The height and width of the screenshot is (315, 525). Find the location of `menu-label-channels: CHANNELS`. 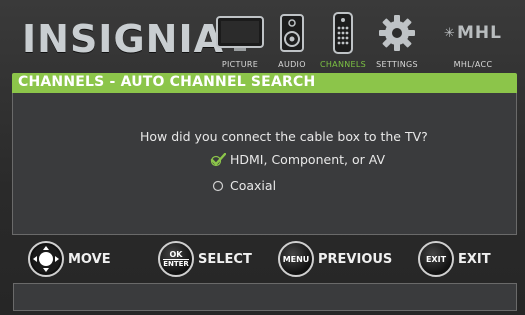

menu-label-channels: CHANNELS is located at coordinates (343, 64).